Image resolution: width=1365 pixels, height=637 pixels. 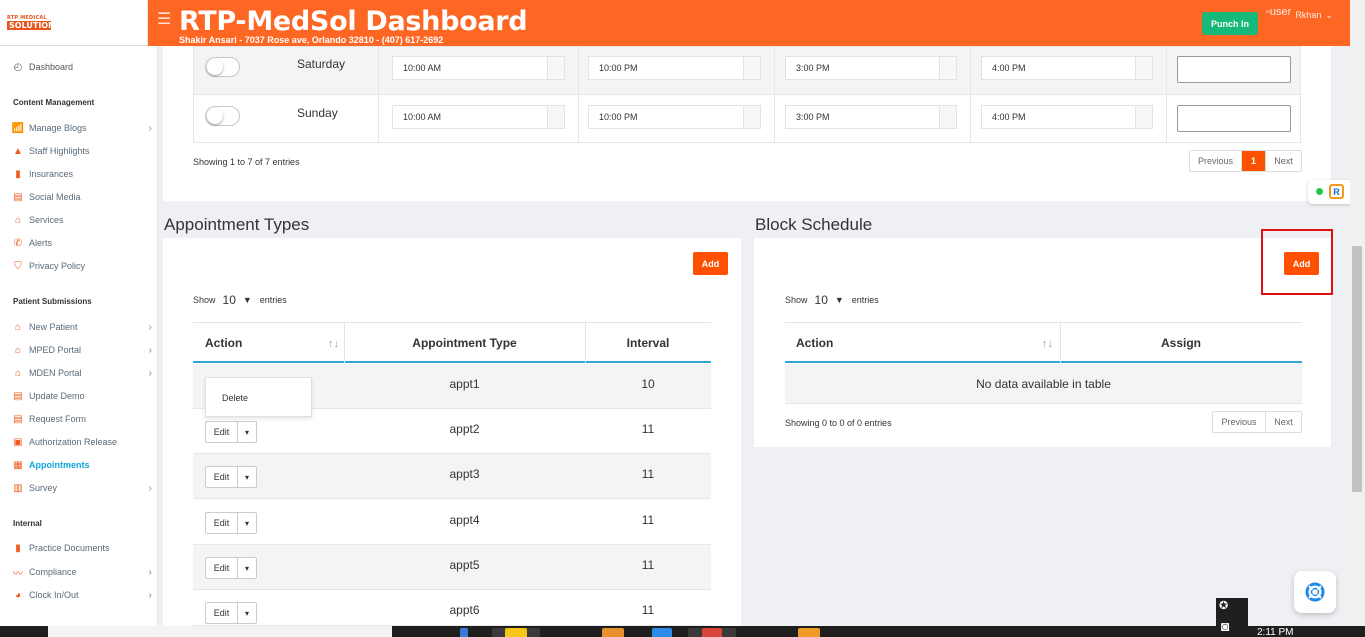 What do you see at coordinates (82, 220) in the screenshot?
I see `sidebar-item-services: ⌂ Services` at bounding box center [82, 220].